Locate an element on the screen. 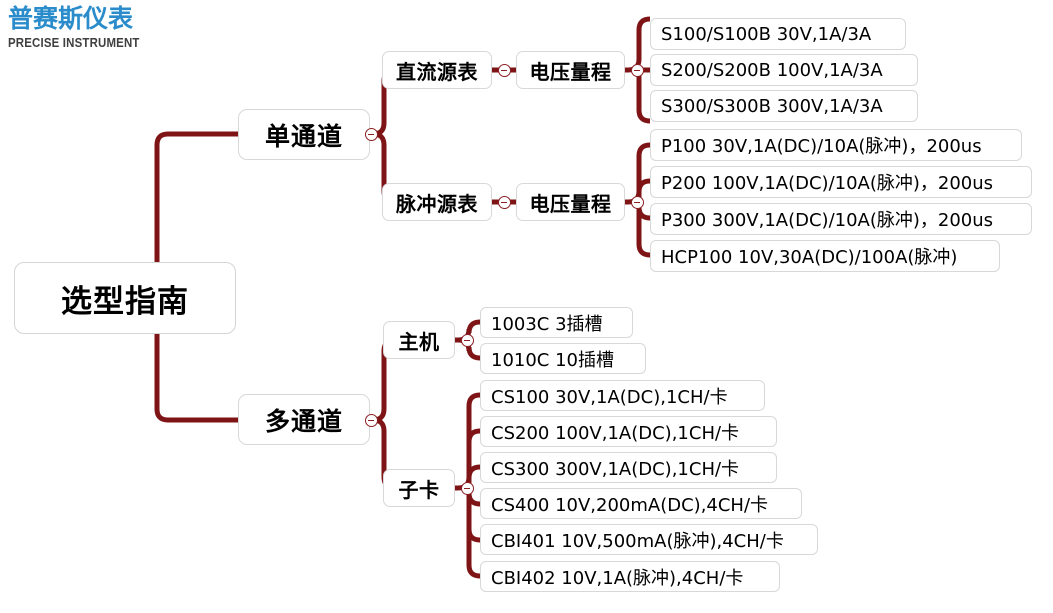  link-subcard-to-cs100 is located at coordinates (468, 441).